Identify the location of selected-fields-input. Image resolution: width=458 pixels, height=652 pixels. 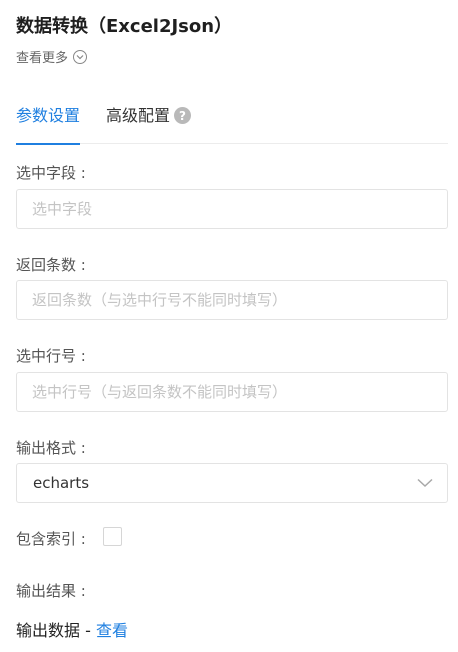
(232, 209).